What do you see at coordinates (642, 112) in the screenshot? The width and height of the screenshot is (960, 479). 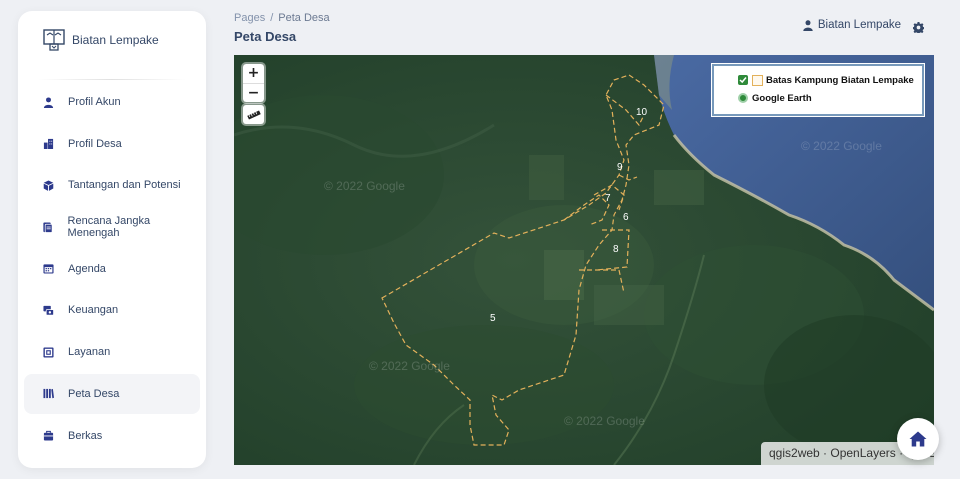 I see `region-label-10: 10` at bounding box center [642, 112].